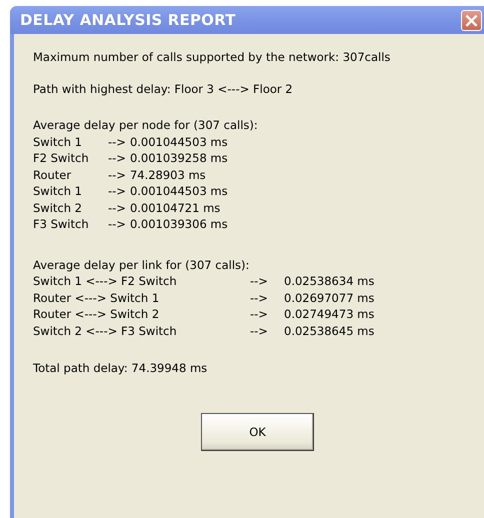 This screenshot has width=484, height=518. What do you see at coordinates (128, 20) in the screenshot?
I see `window-title: DELAY ANALYSIS REPORT` at bounding box center [128, 20].